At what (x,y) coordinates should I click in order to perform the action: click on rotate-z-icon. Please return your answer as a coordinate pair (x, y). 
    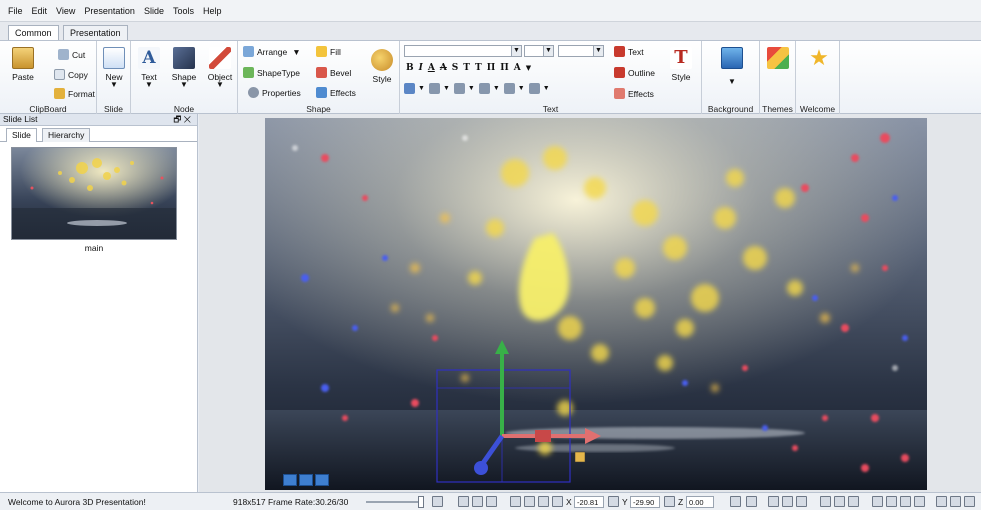
    Looking at the image, I should click on (969, 501).